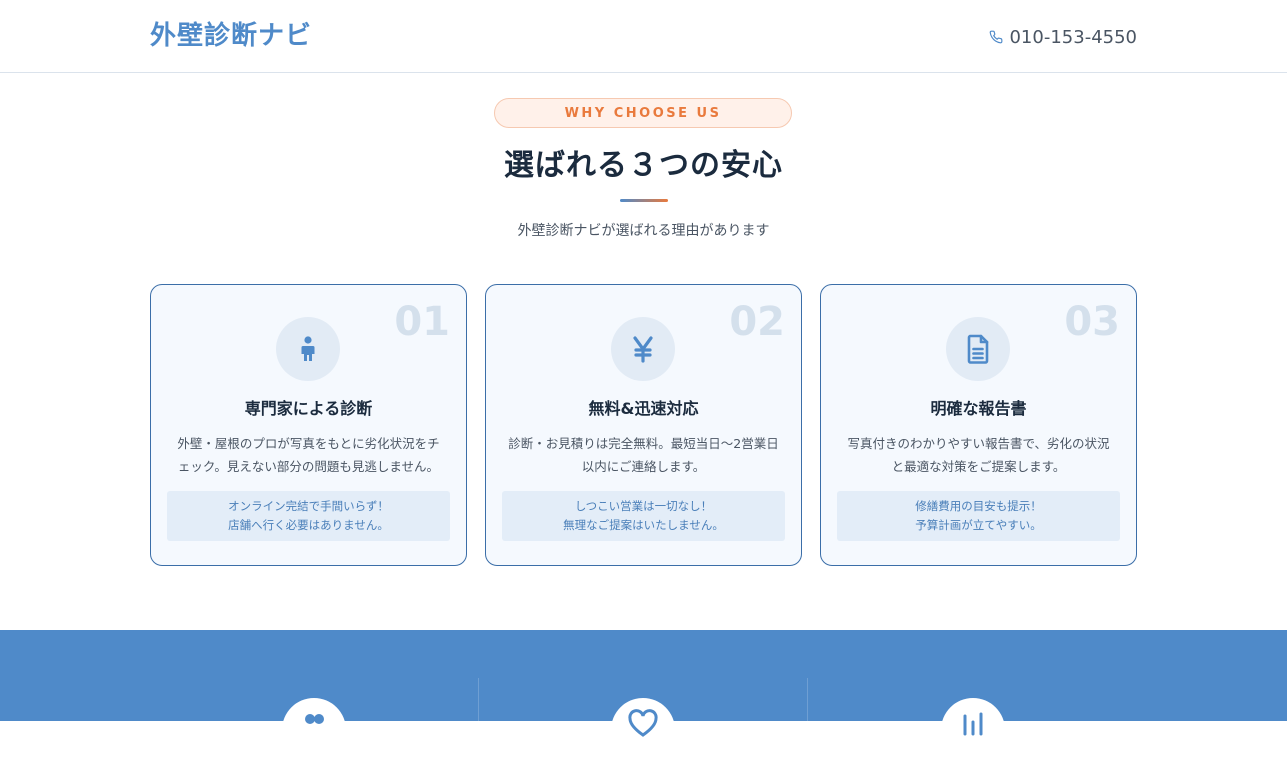 The width and height of the screenshot is (1287, 762). I want to click on card-title: 明確な報告書, so click(978, 408).